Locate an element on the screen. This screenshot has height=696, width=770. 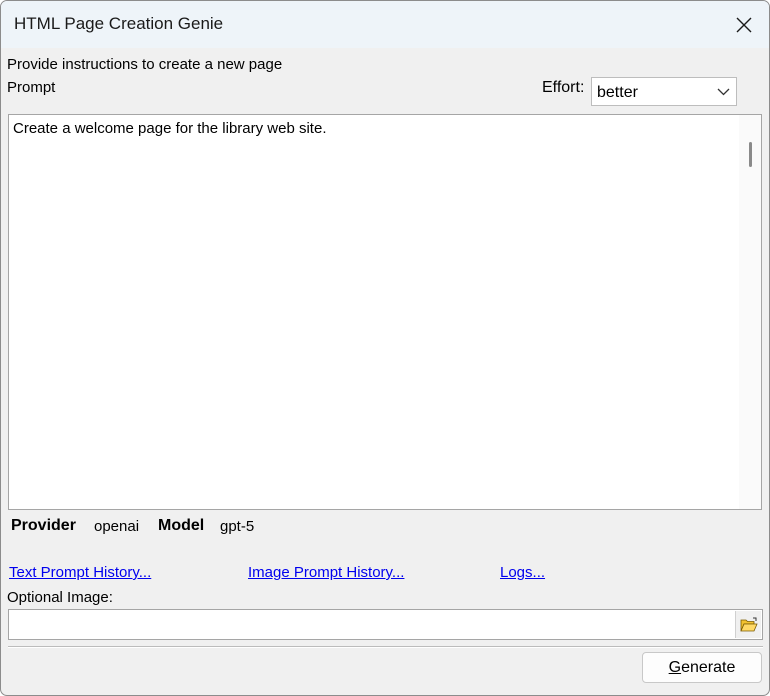
scroll-thumb is located at coordinates (750, 154).